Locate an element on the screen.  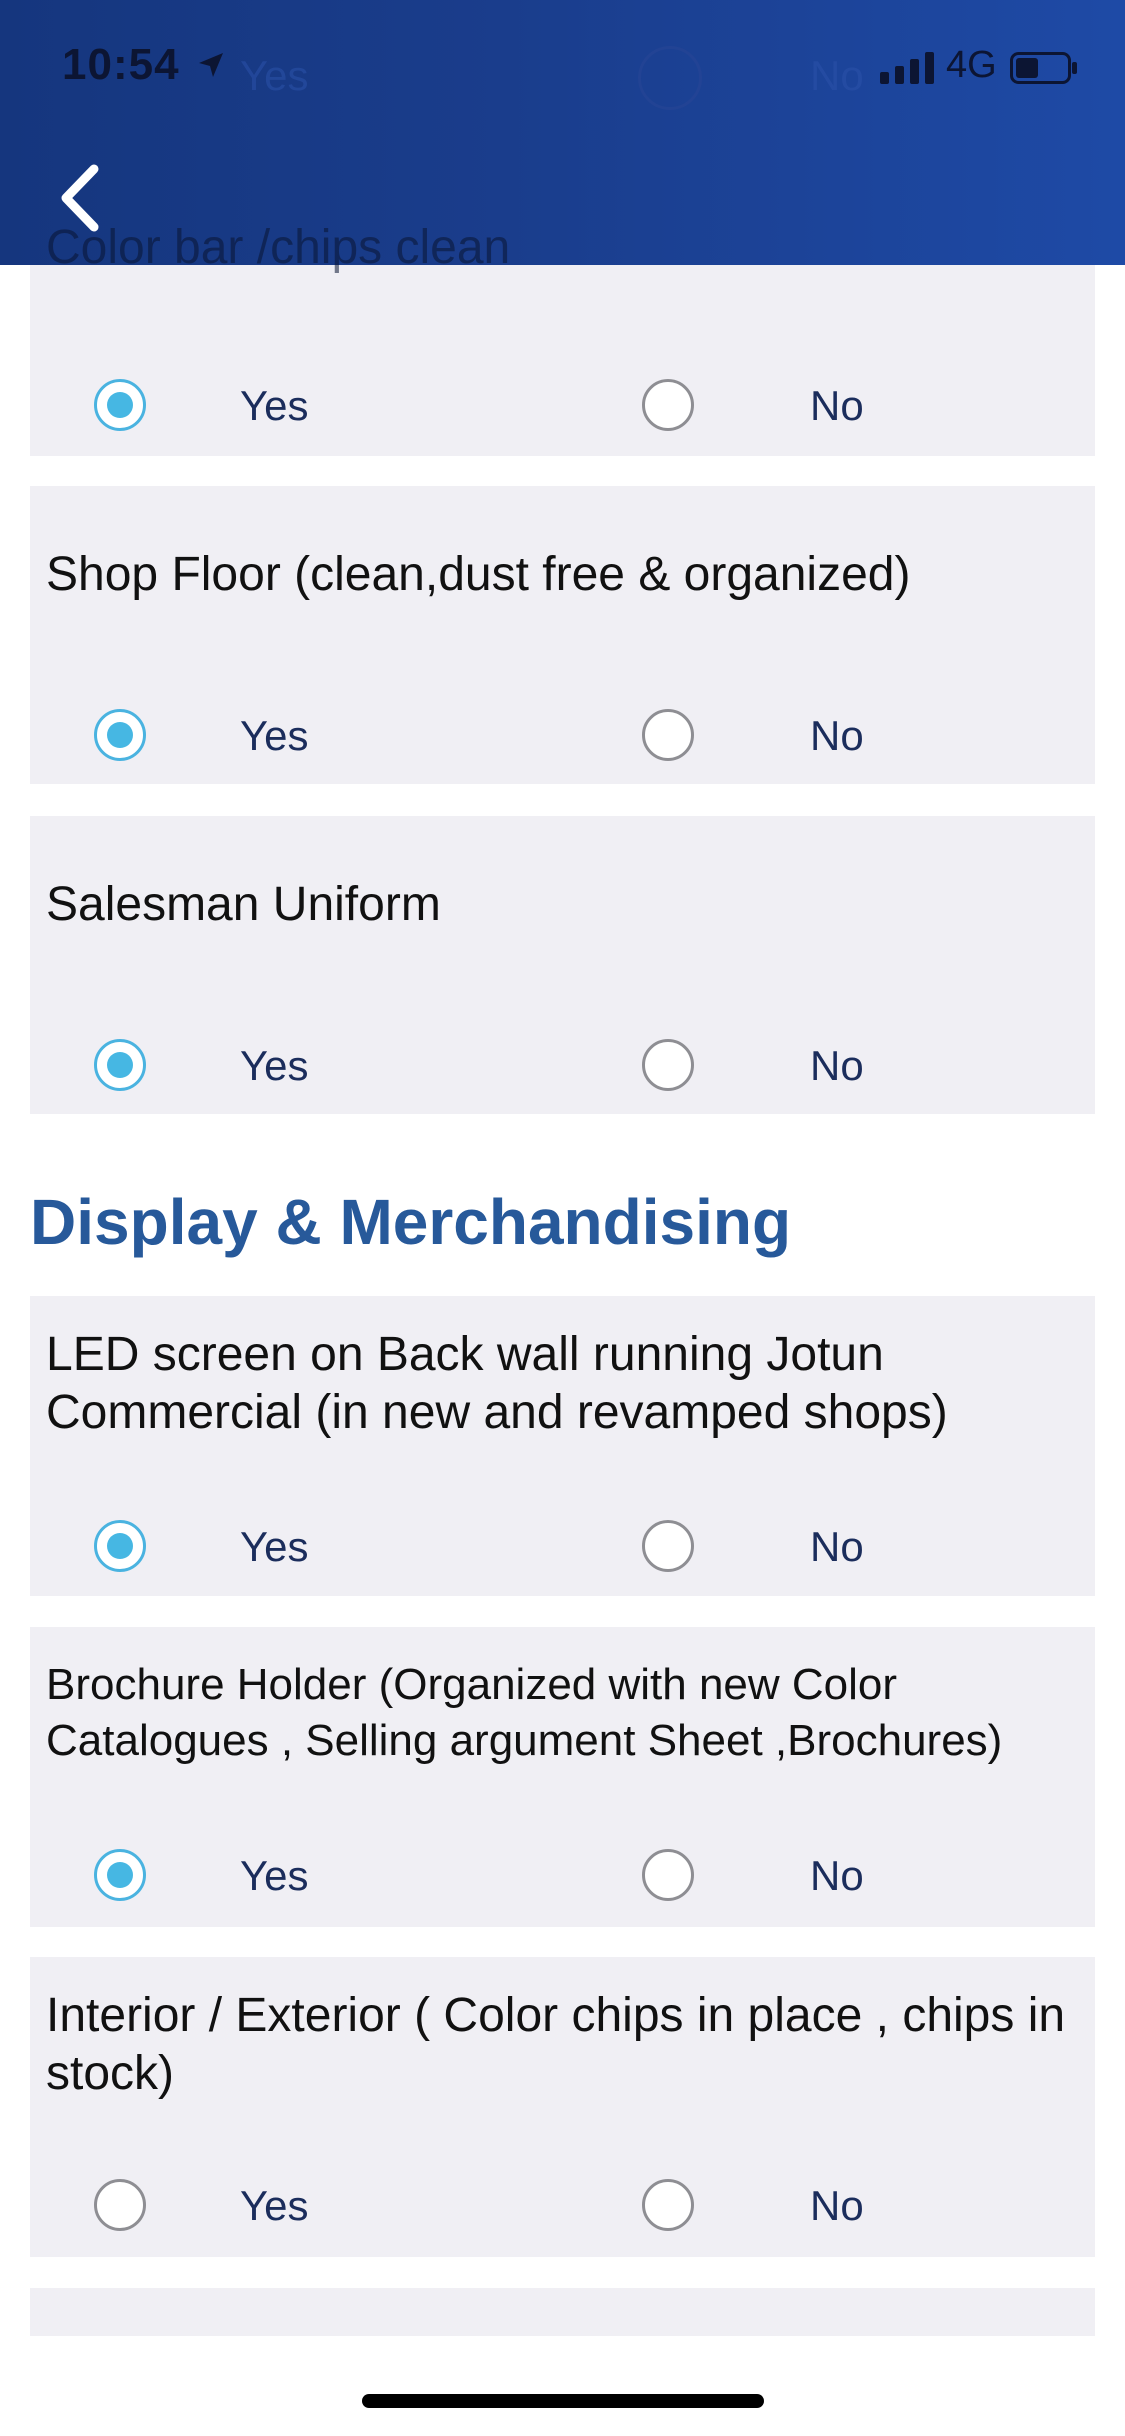
chevron-left-icon is located at coordinates (80, 198).